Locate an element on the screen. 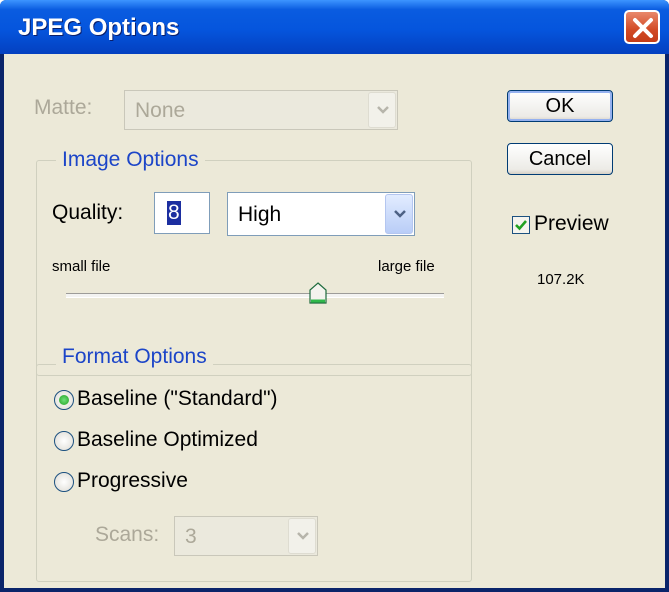 This screenshot has height=592, width=669. scans-dropdown-arrow is located at coordinates (302, 536).